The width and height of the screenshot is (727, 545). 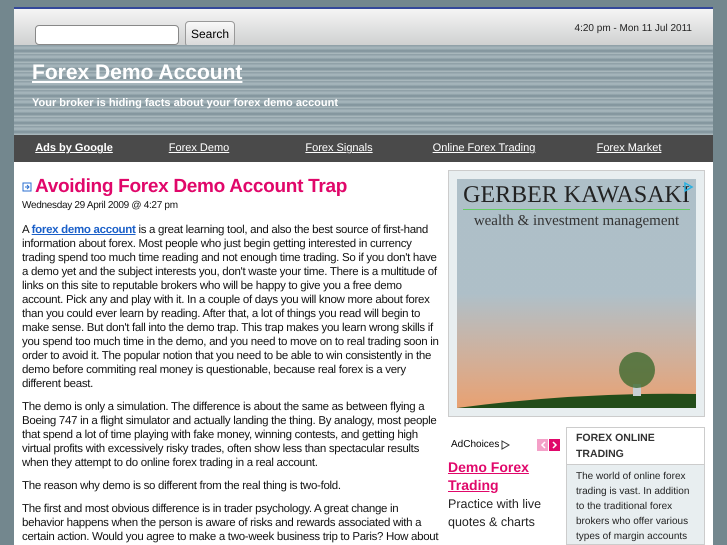 I want to click on nav-link: Forex Demo, so click(x=199, y=148).